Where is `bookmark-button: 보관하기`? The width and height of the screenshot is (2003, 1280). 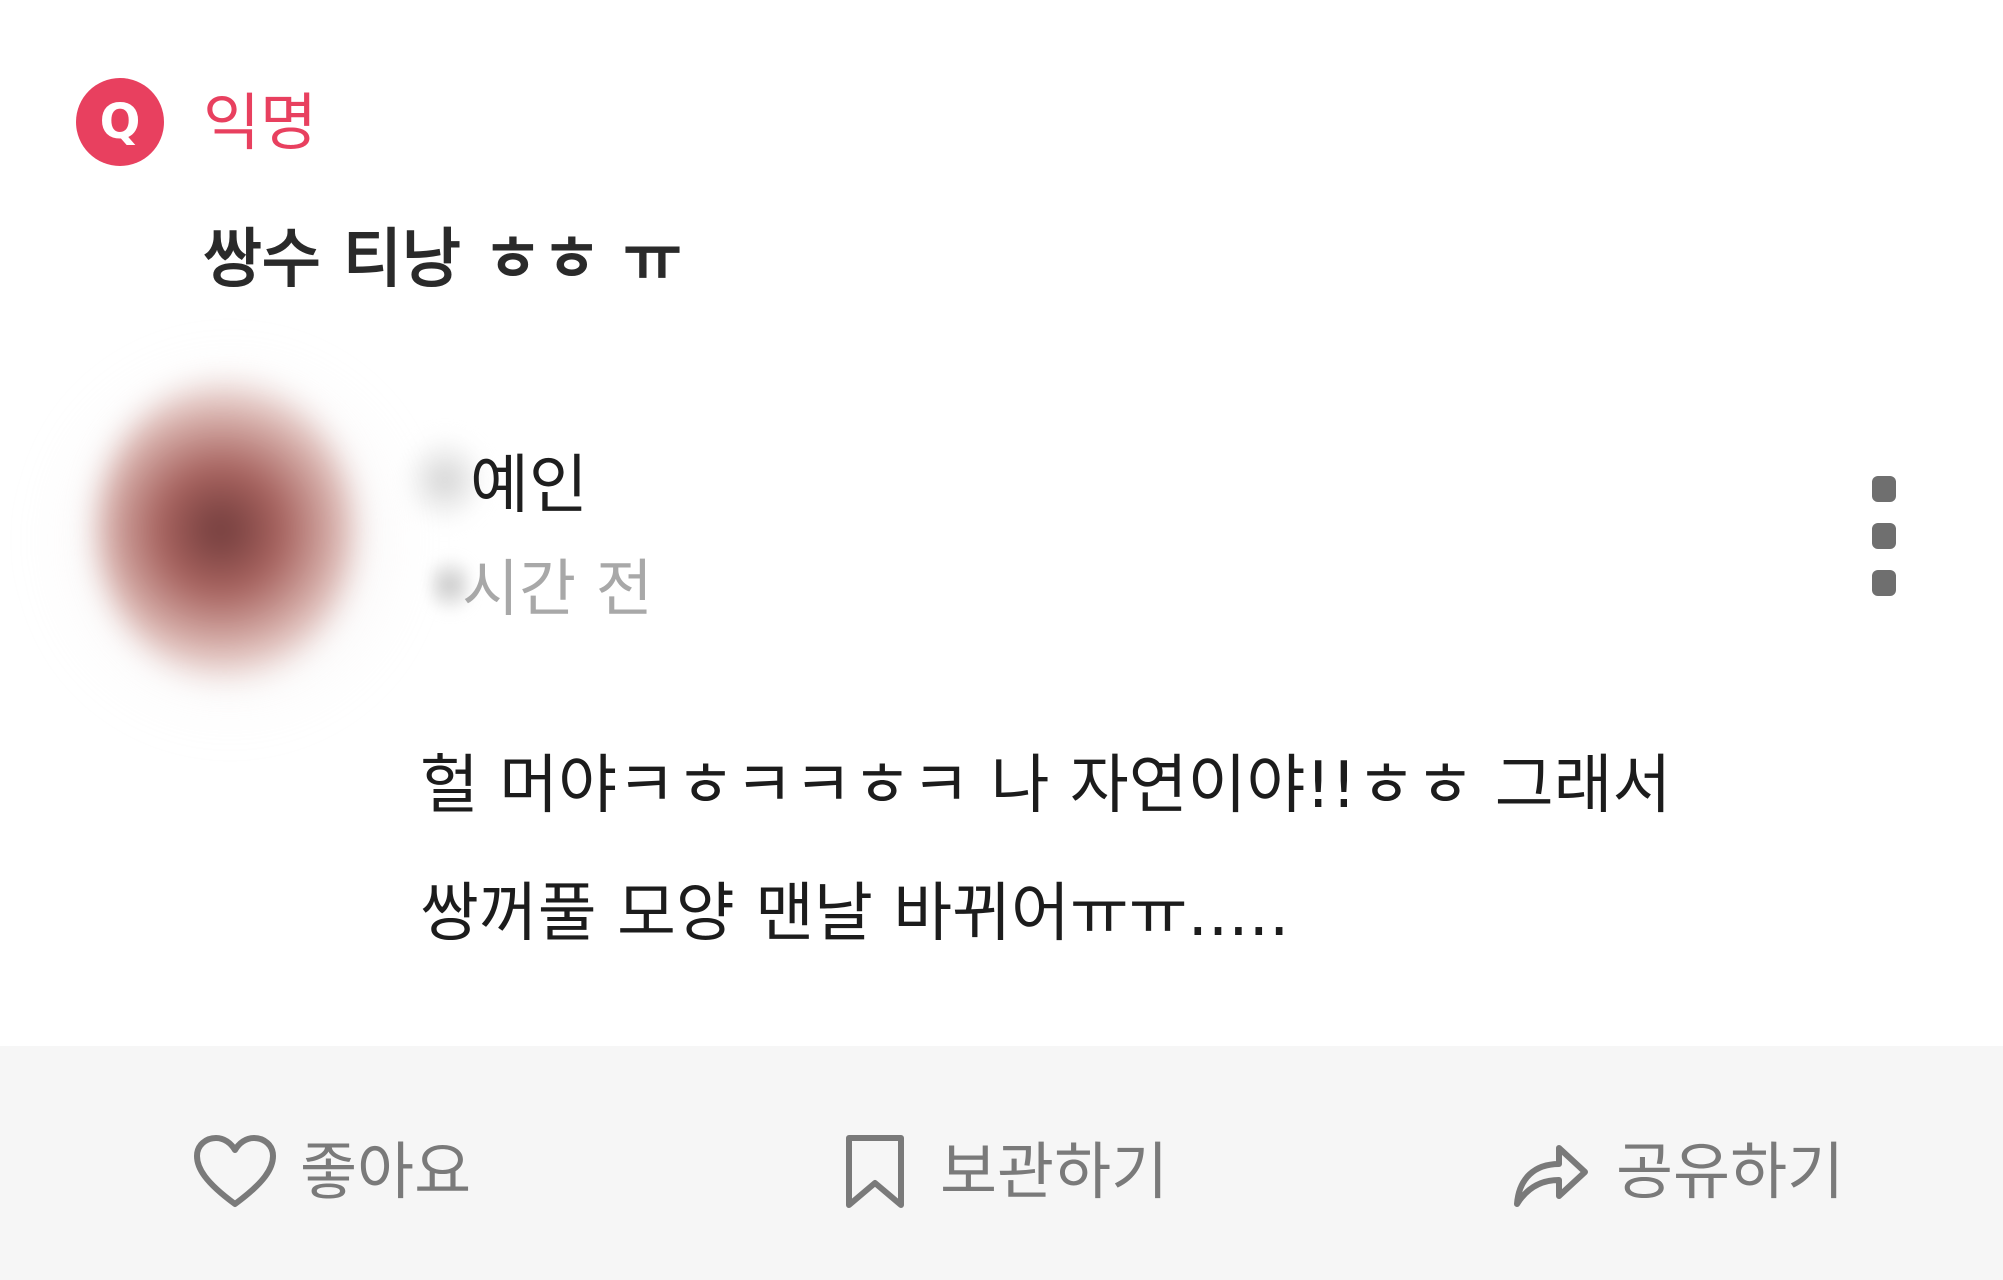 bookmark-button: 보관하기 is located at coordinates (1000, 1172).